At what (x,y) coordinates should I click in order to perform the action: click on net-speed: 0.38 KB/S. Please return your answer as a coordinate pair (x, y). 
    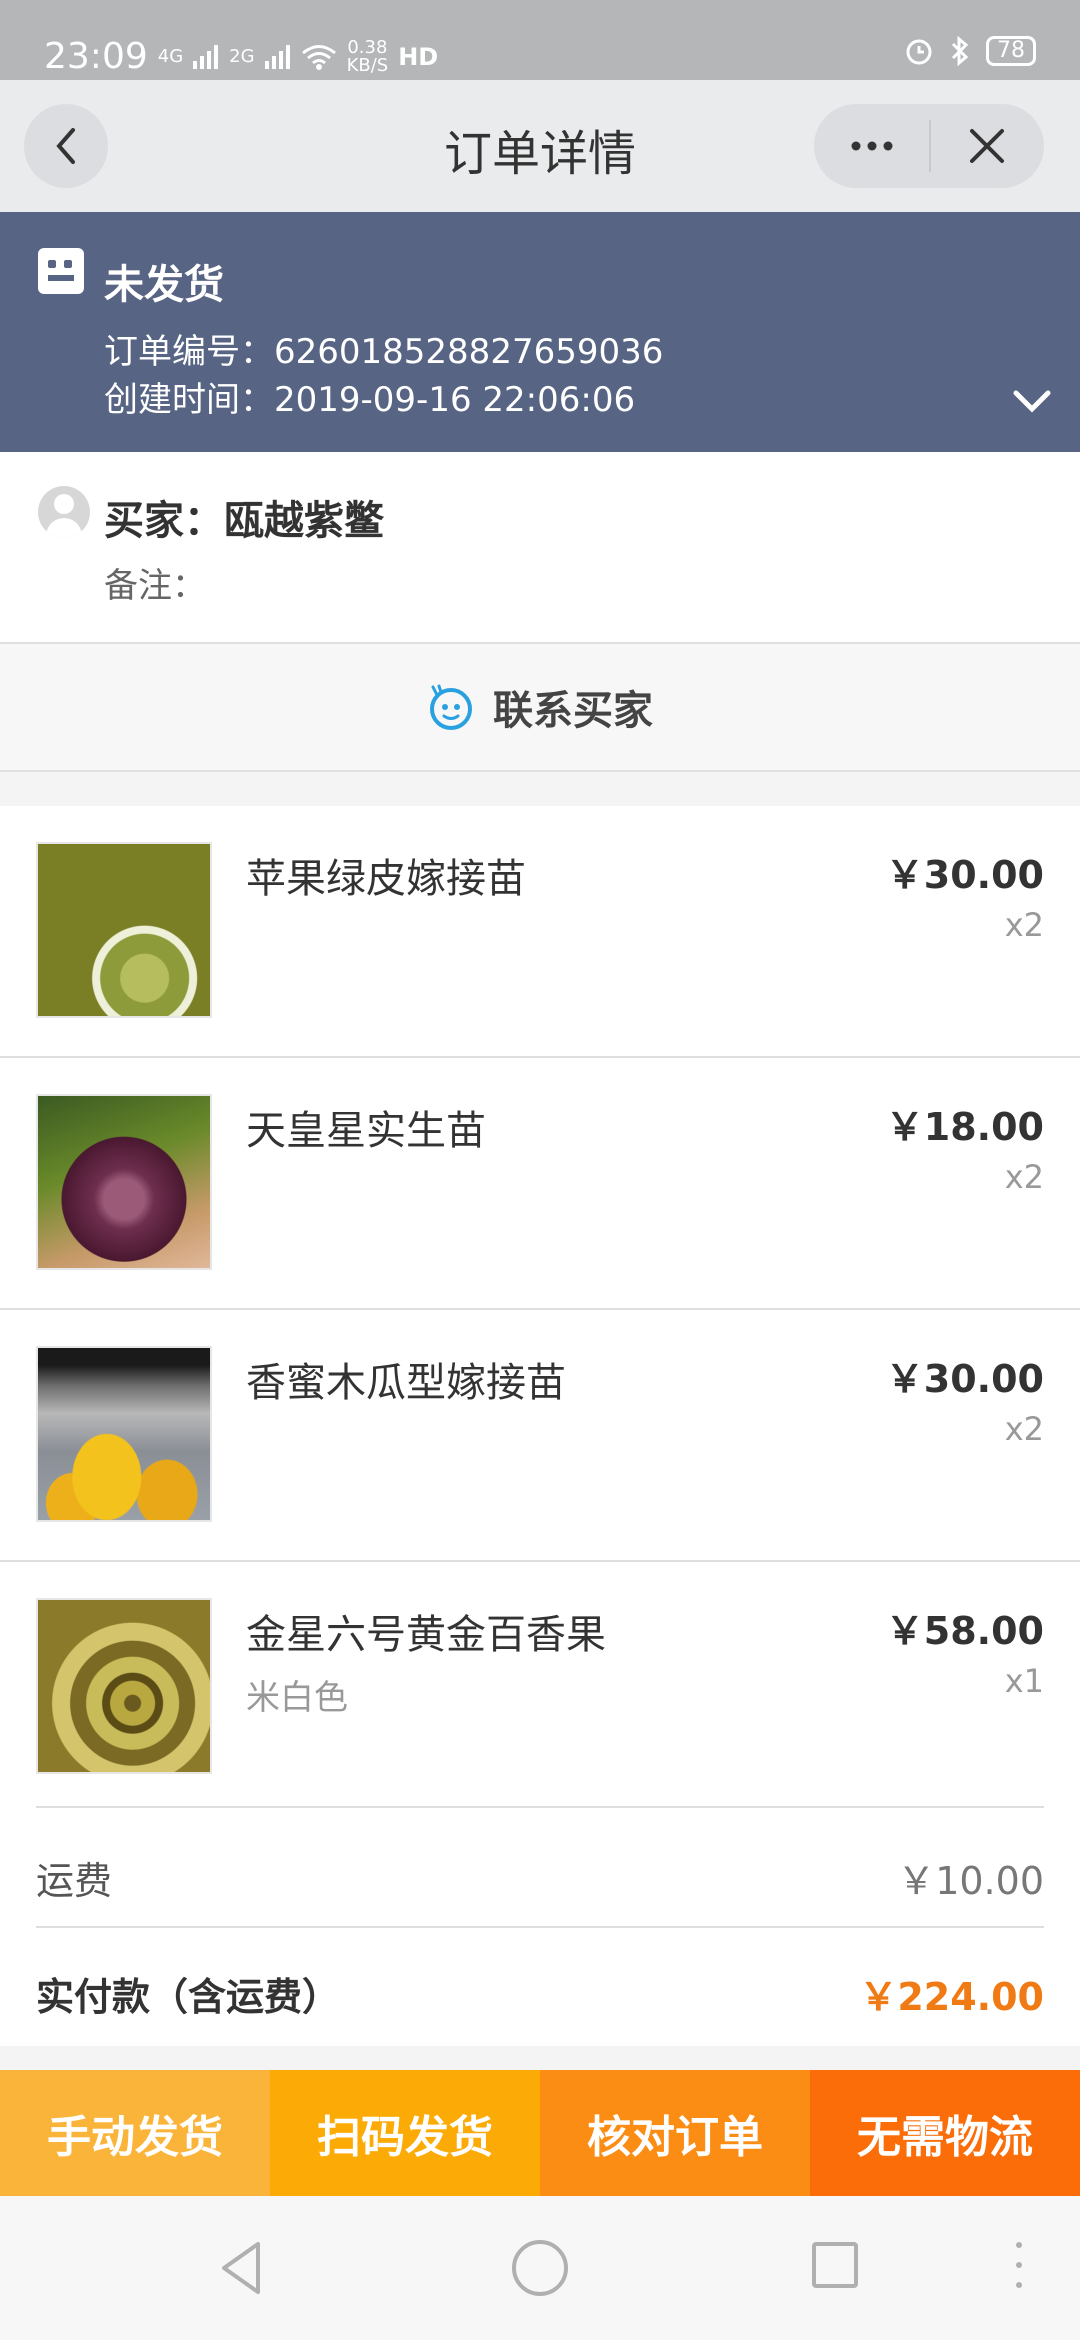
    Looking at the image, I should click on (367, 56).